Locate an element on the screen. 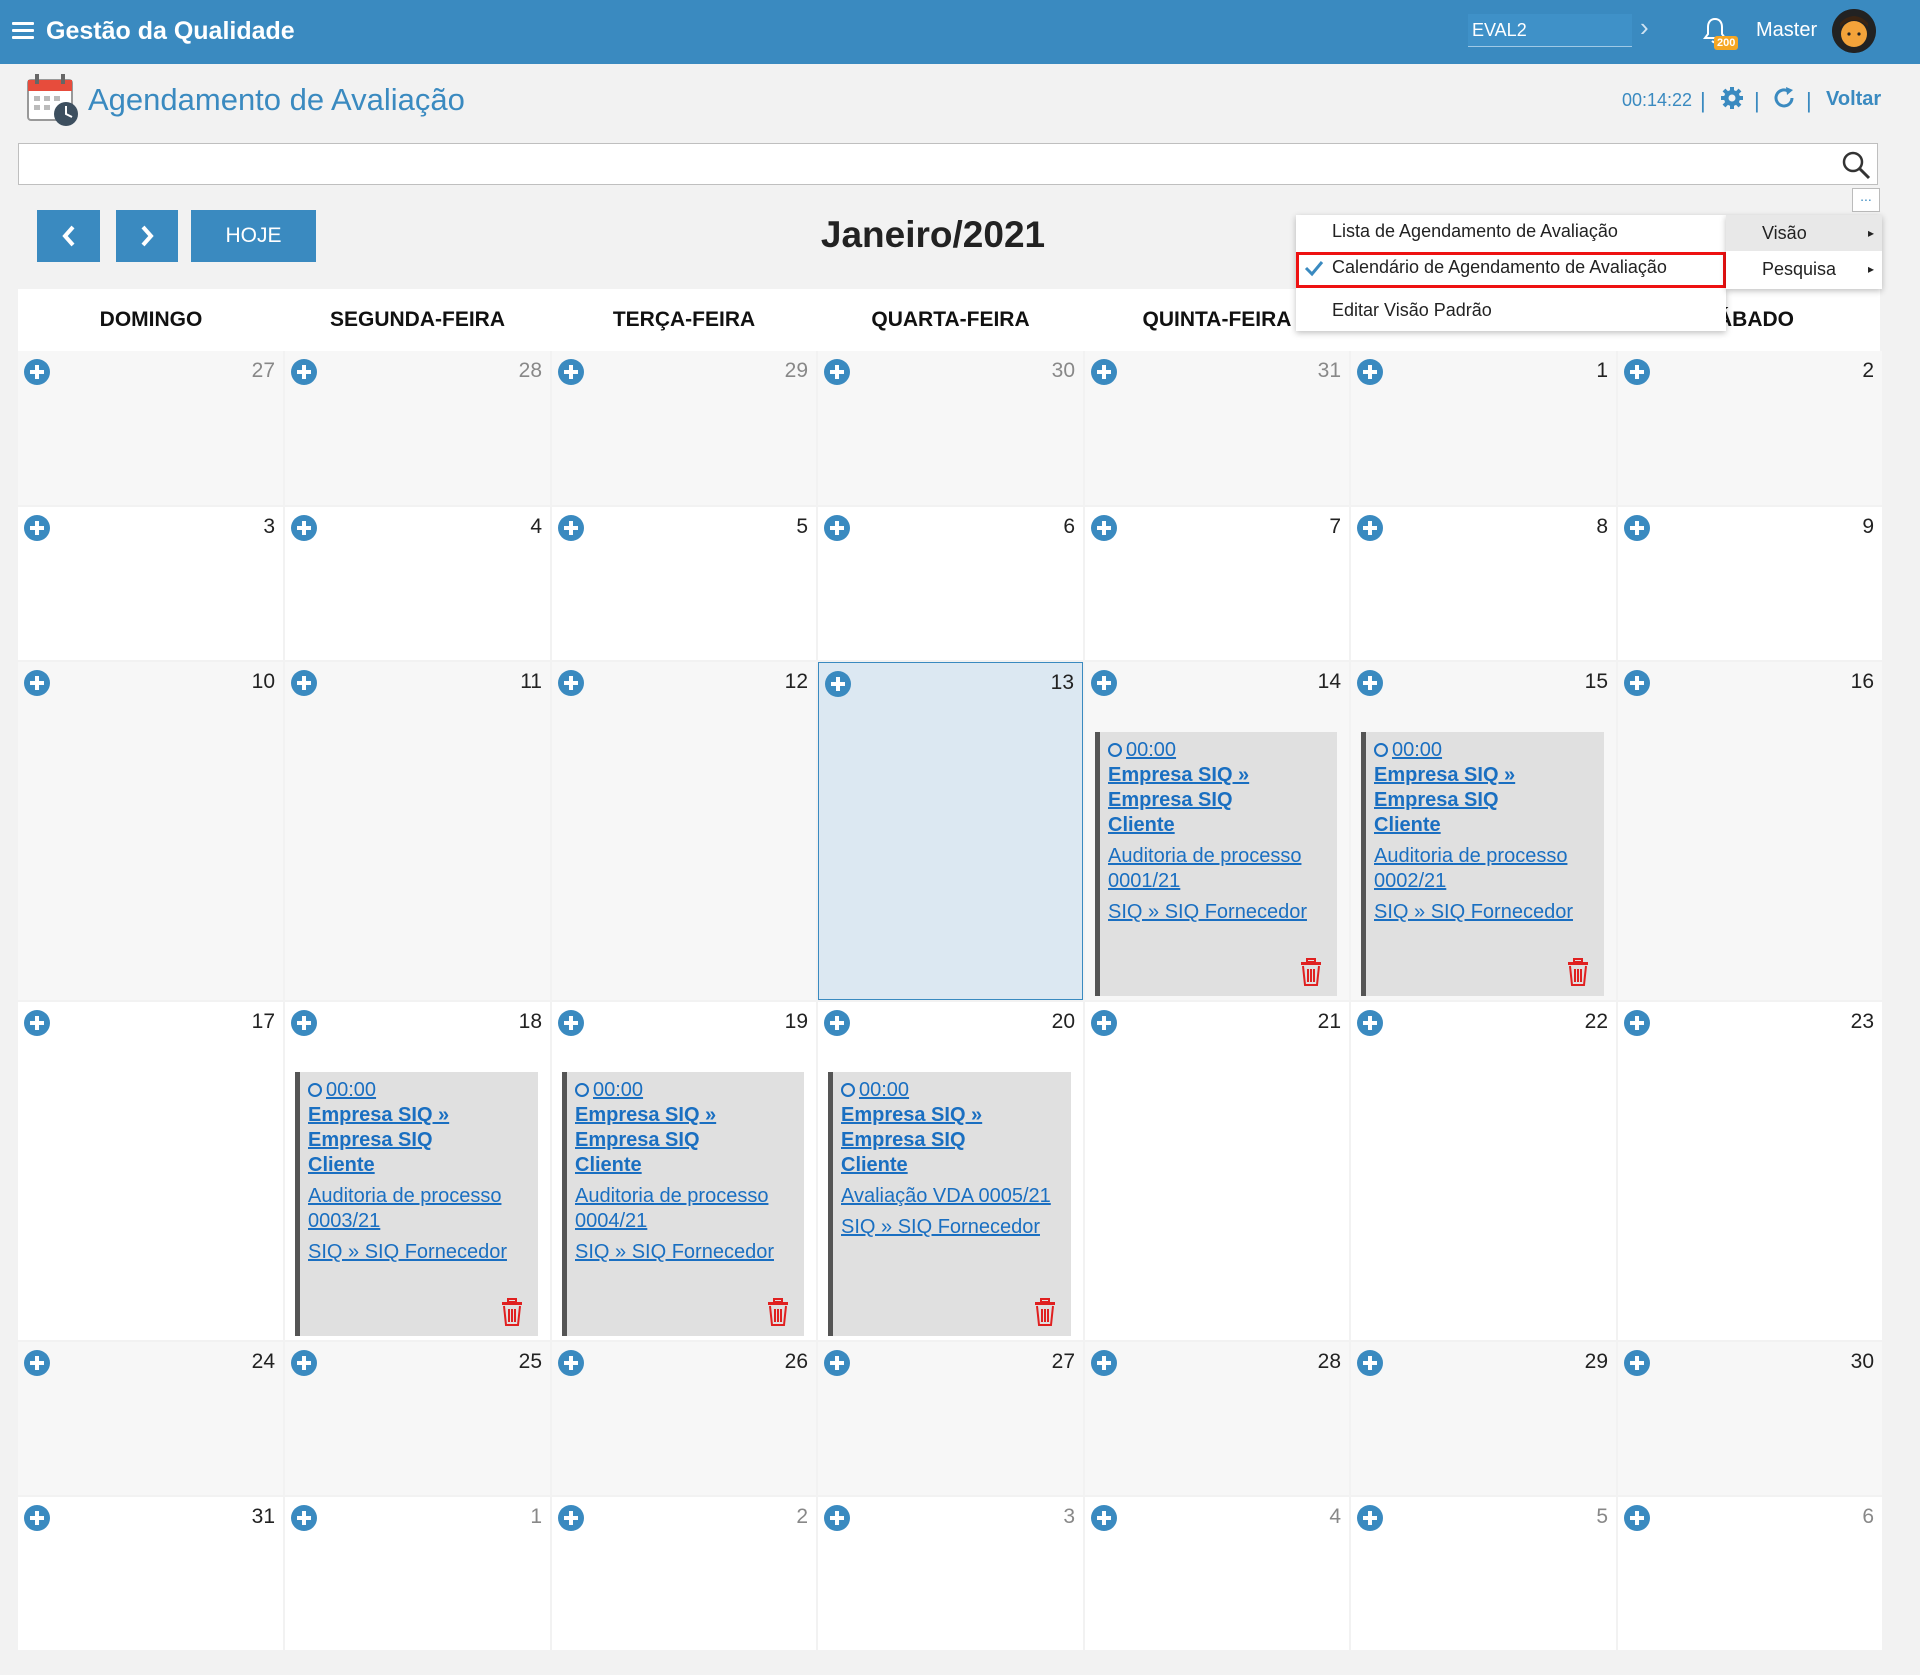 The width and height of the screenshot is (1920, 1675). day-cell: 21 is located at coordinates (1217, 1171).